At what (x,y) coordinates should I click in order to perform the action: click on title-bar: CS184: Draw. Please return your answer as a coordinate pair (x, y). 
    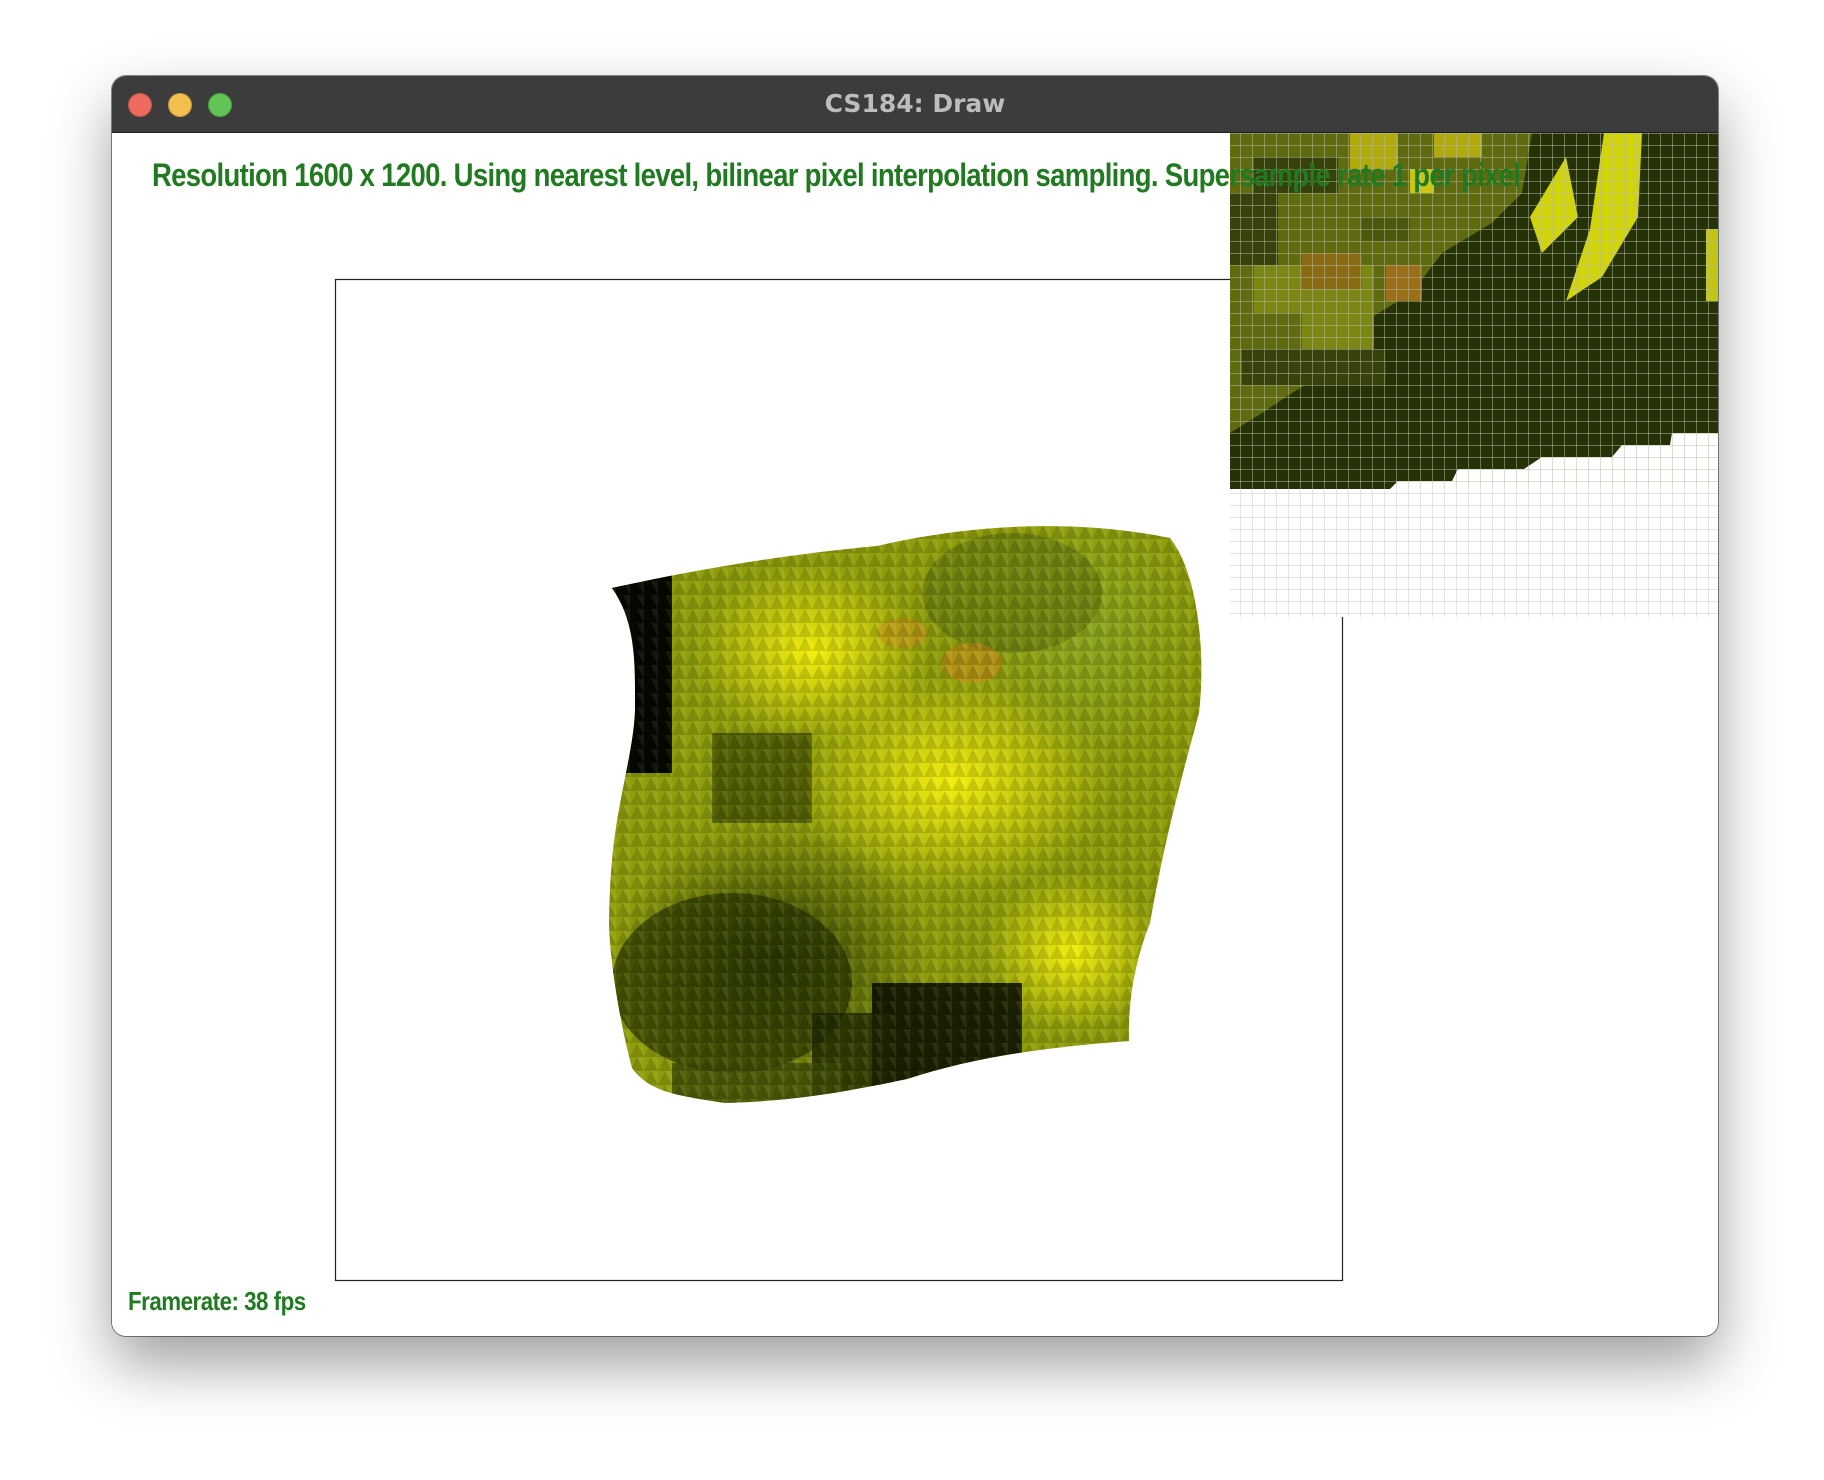
    Looking at the image, I should click on (915, 104).